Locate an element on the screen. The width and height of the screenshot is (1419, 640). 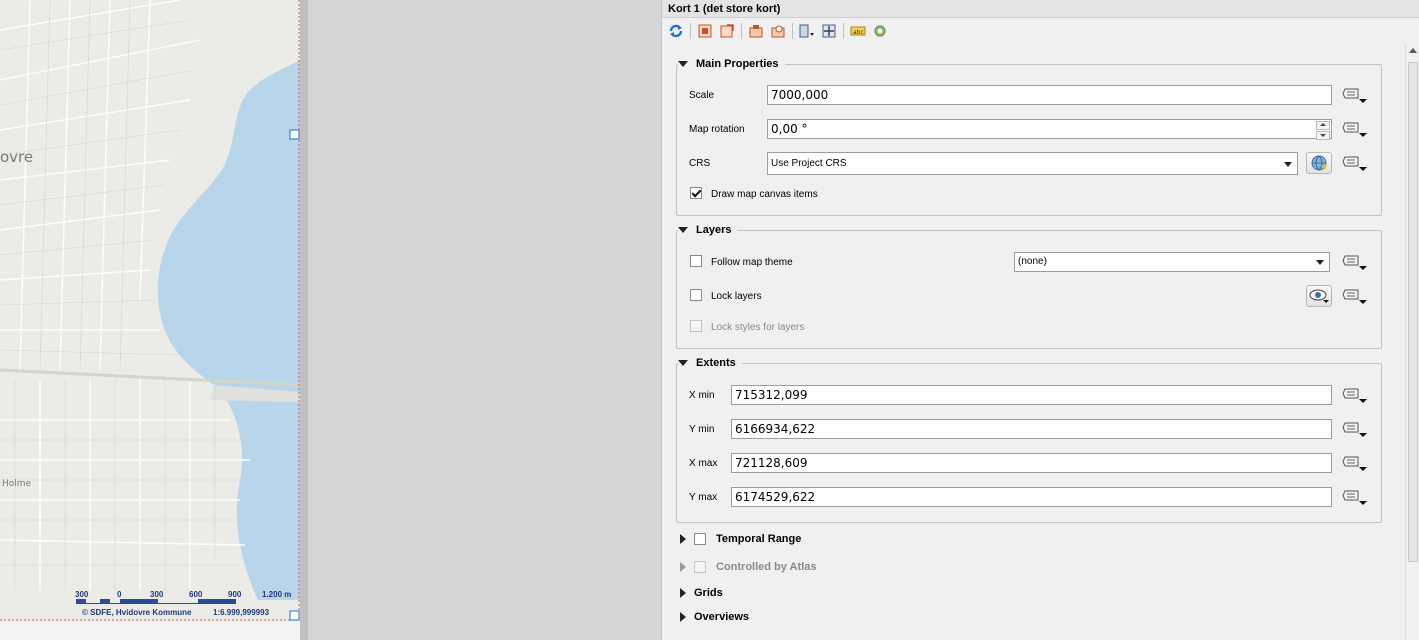
map-town-label: ovre is located at coordinates (17, 157).